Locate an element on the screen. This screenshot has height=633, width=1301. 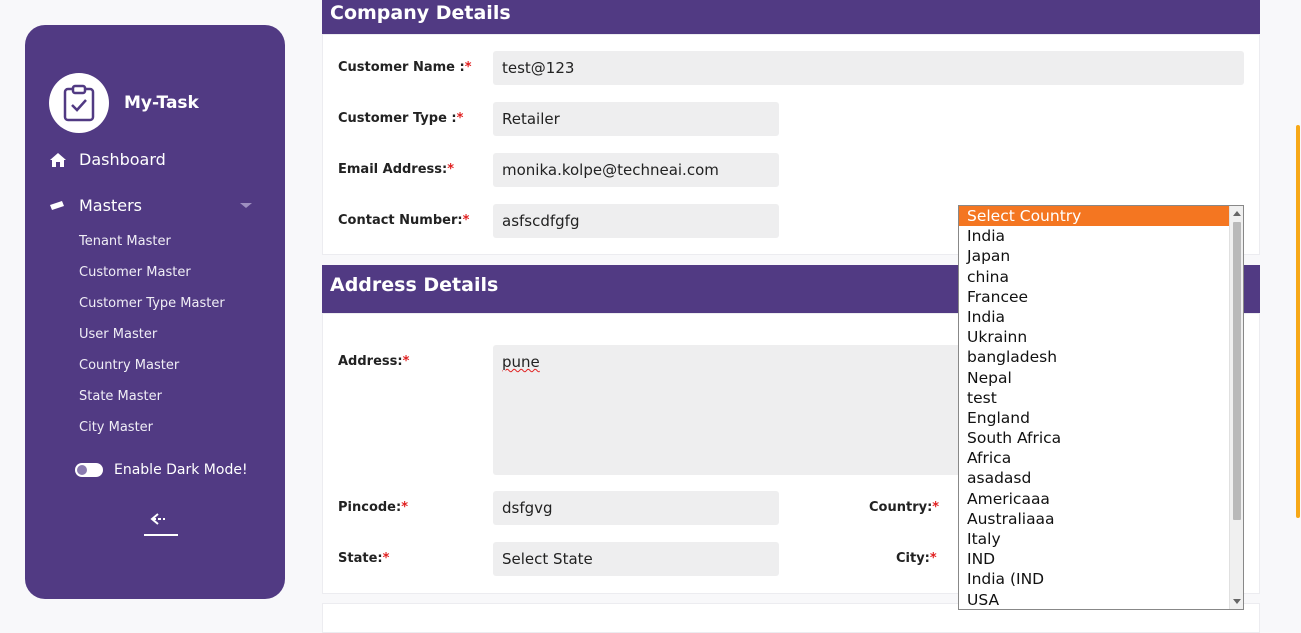
contact-number-field: asfscdfgfg is located at coordinates (636, 221).